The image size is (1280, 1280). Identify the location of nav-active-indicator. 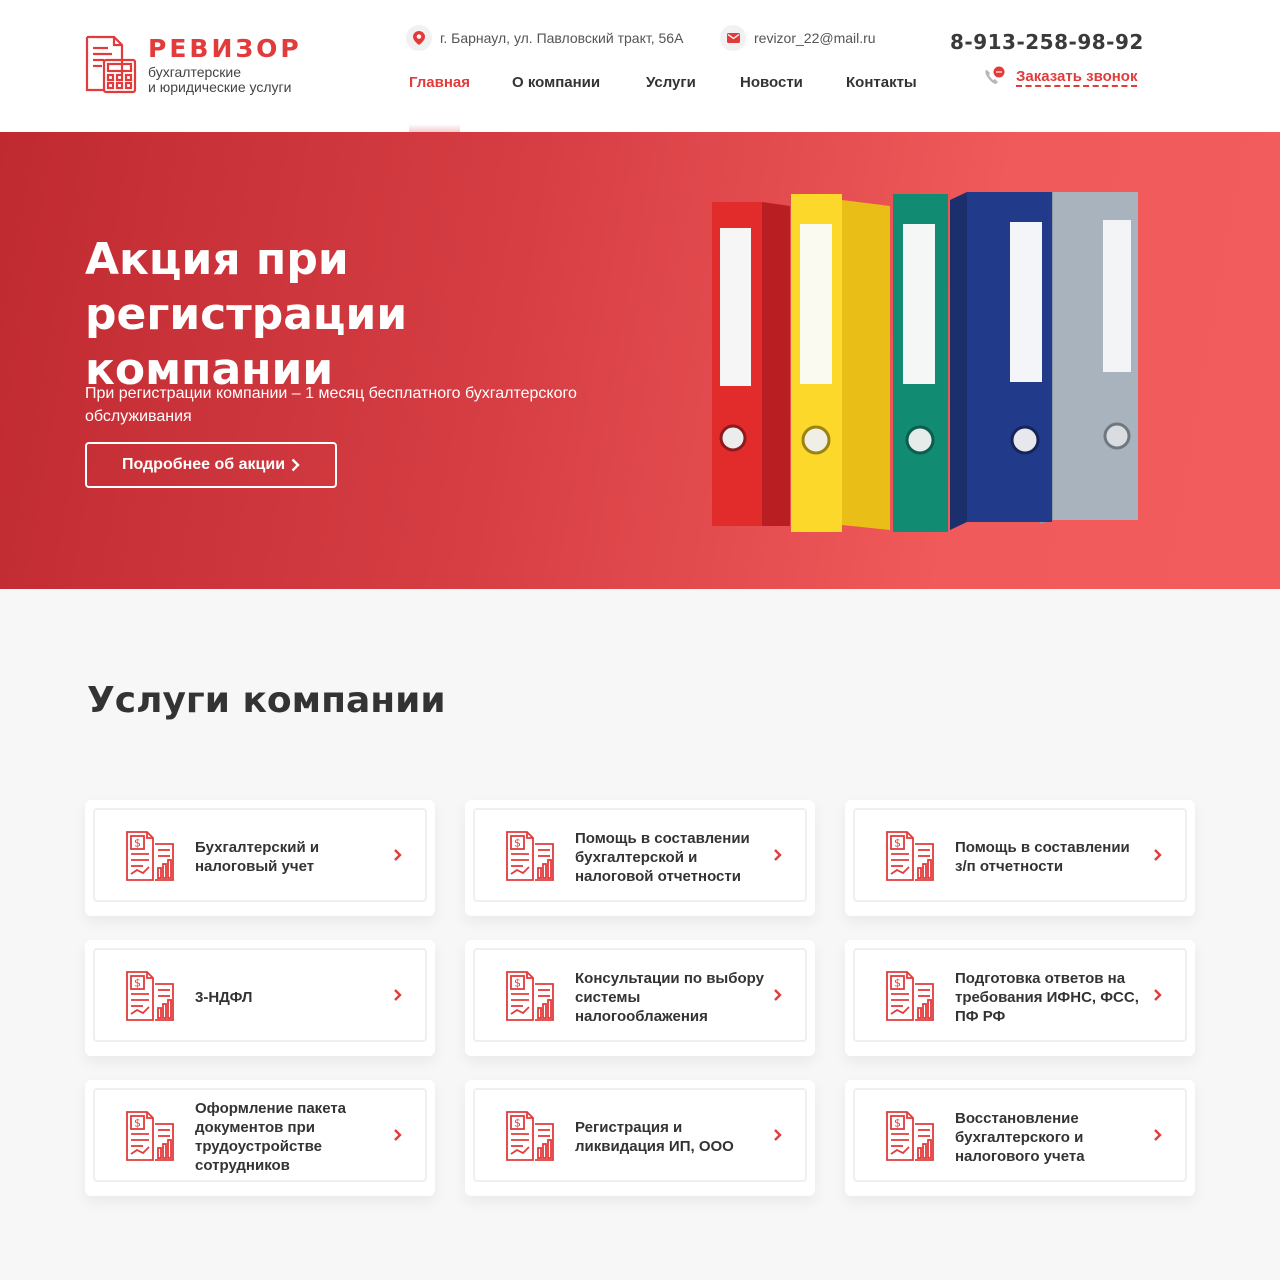
(434, 128).